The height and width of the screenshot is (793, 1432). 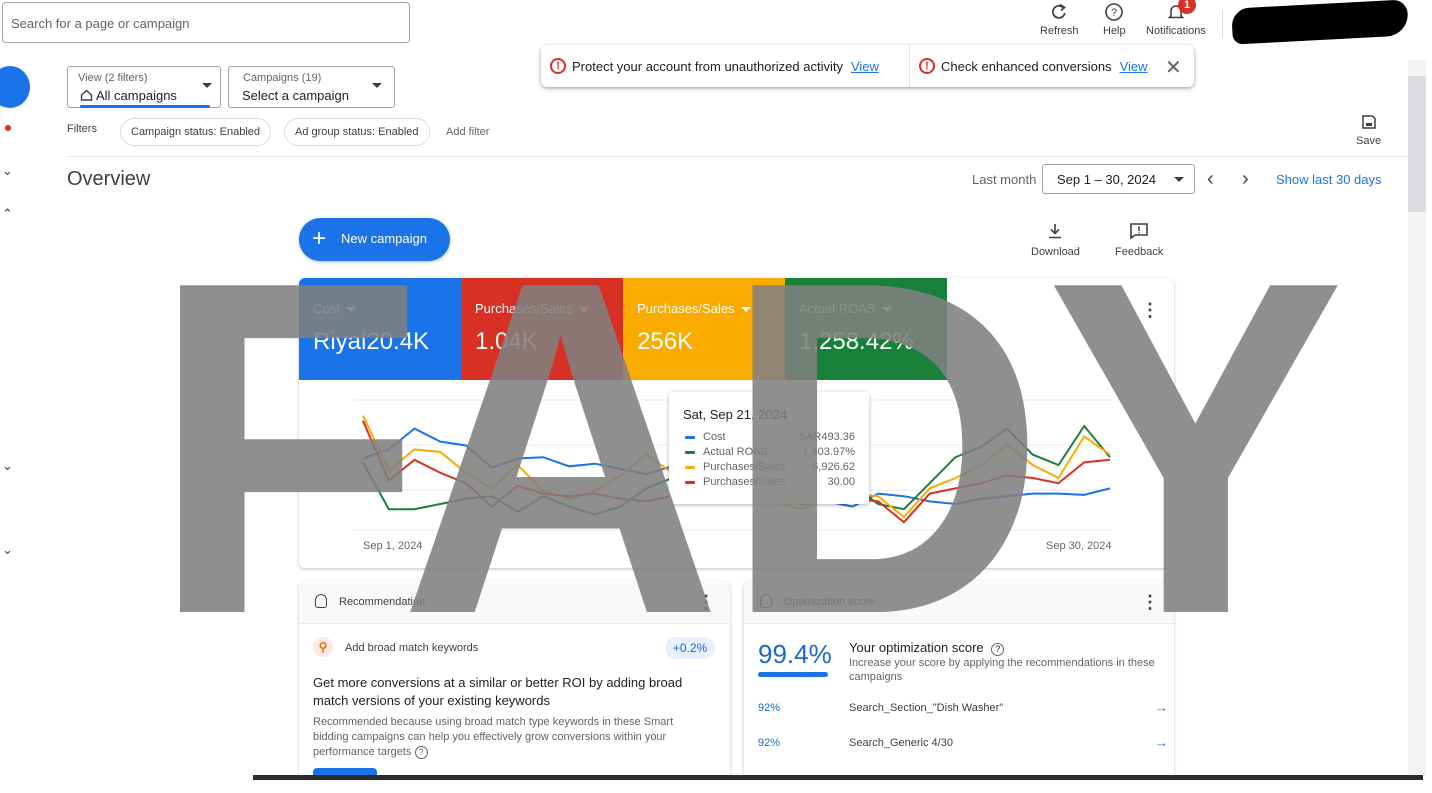 What do you see at coordinates (963, 744) in the screenshot?
I see `campaign-score-row: 92% Search_Generic 4/30 →` at bounding box center [963, 744].